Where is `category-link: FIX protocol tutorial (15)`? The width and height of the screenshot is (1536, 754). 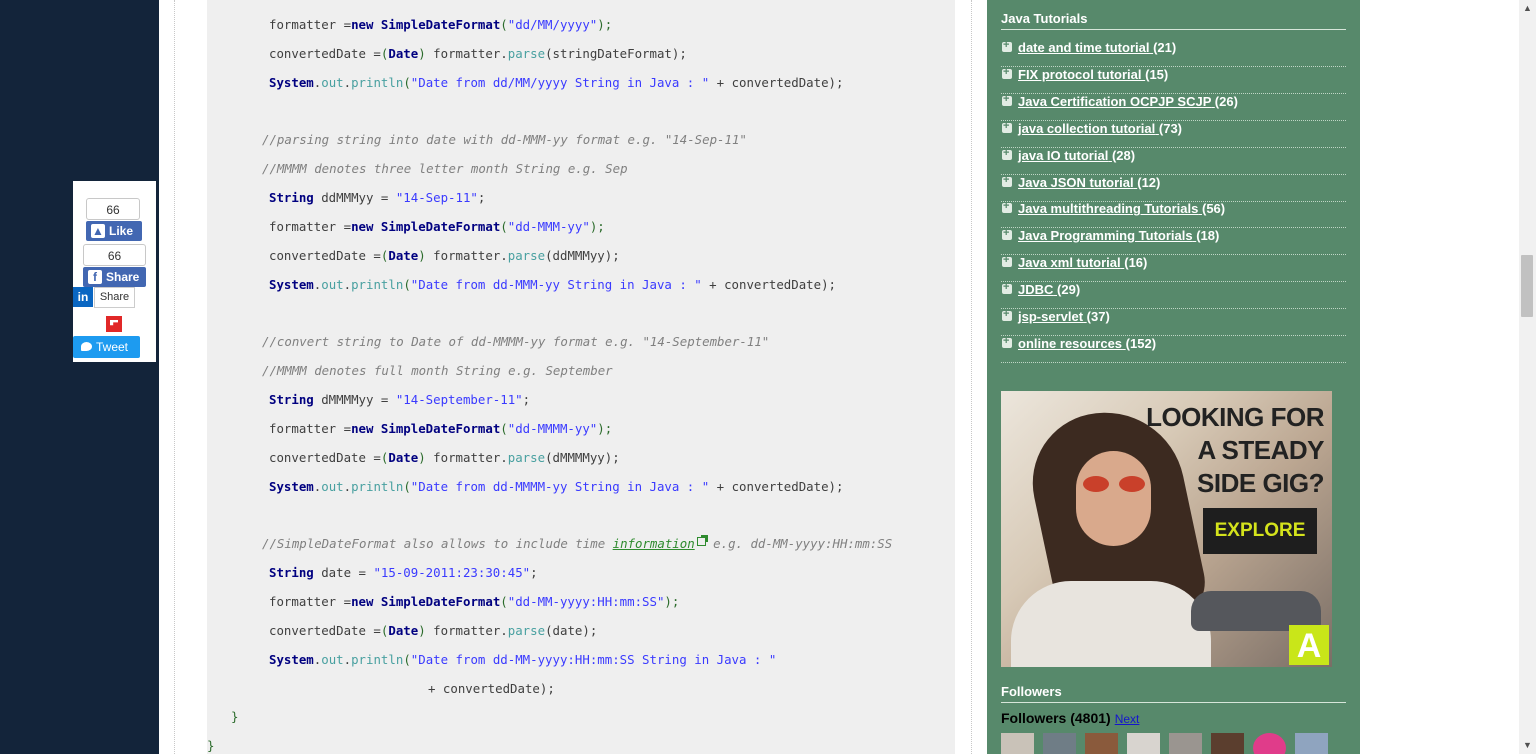 category-link: FIX protocol tutorial (15) is located at coordinates (1093, 74).